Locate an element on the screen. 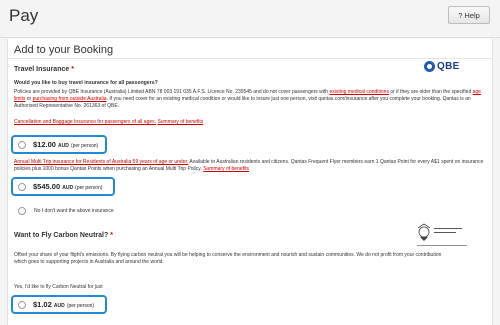 Image resolution: width=500 pixels, height=325 pixels. multi-trip-summary-link: Summary of benefits is located at coordinates (226, 169).